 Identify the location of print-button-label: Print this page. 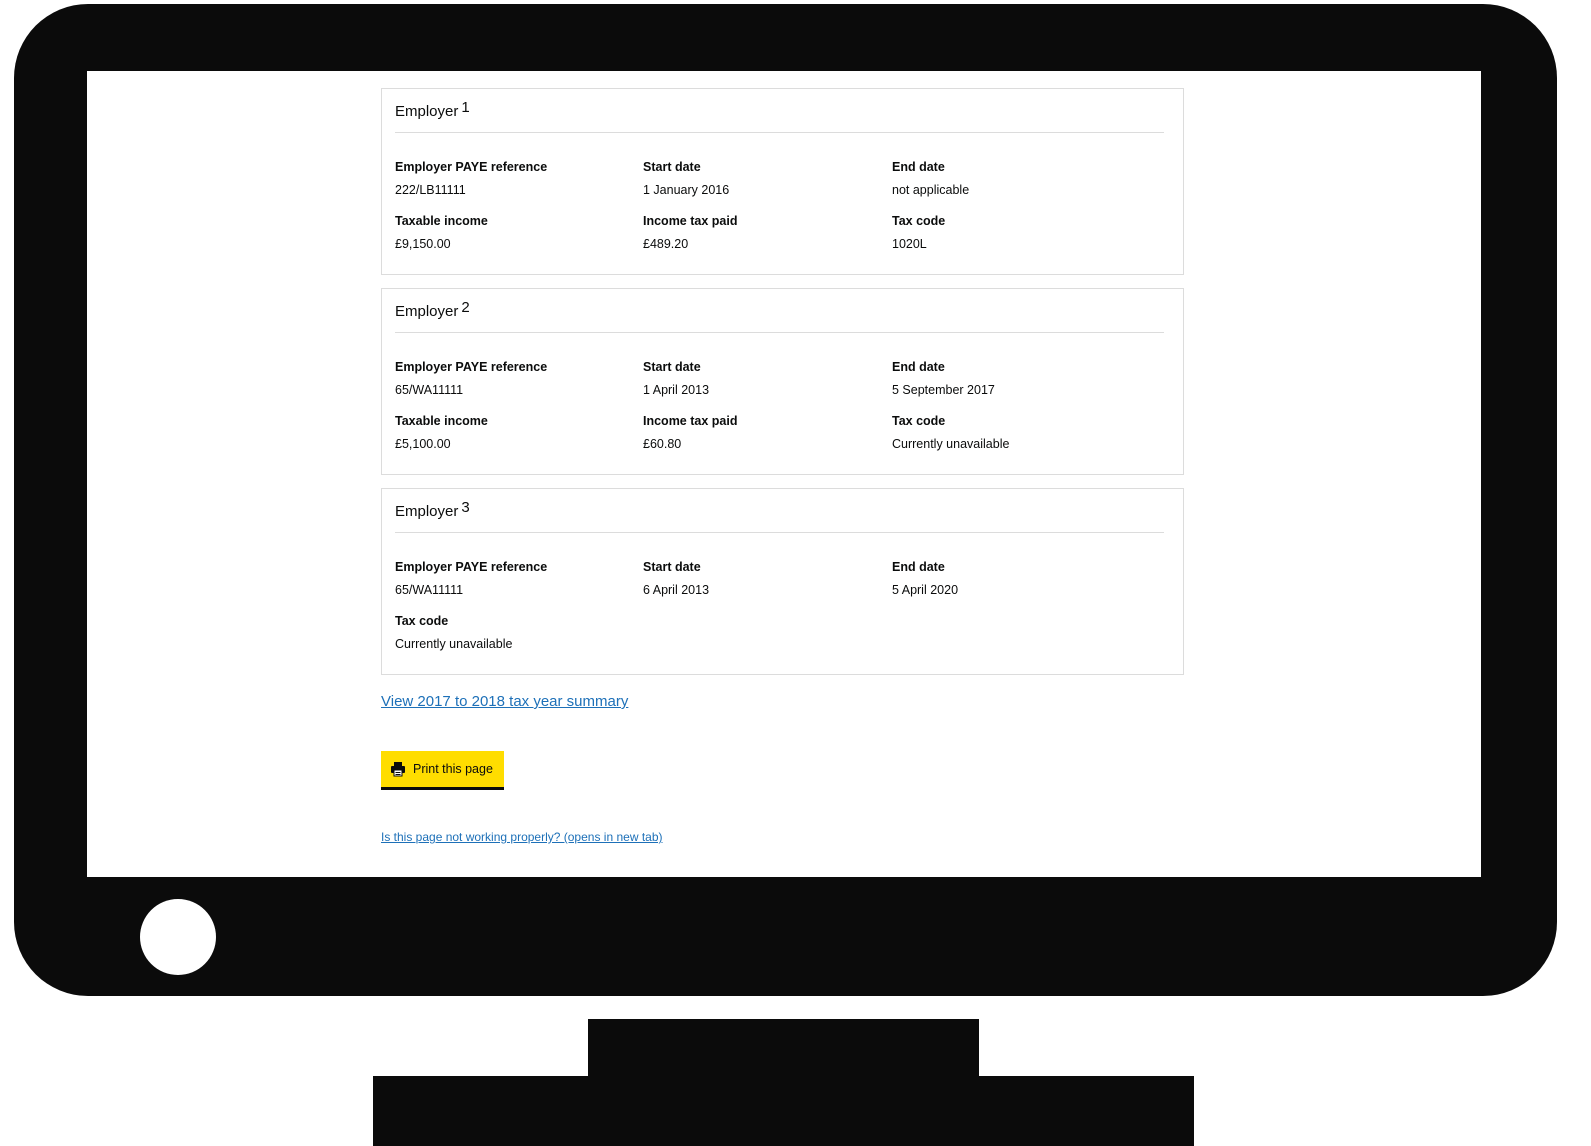
(453, 769).